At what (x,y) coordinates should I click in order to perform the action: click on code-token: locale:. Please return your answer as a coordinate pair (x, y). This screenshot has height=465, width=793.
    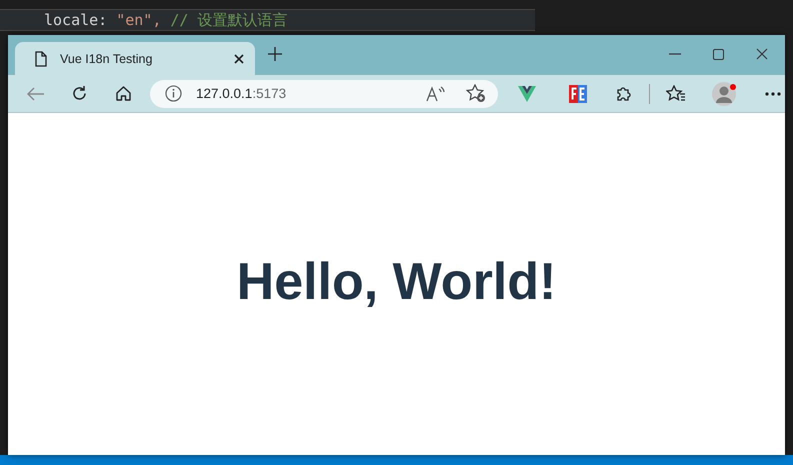
    Looking at the image, I should click on (76, 20).